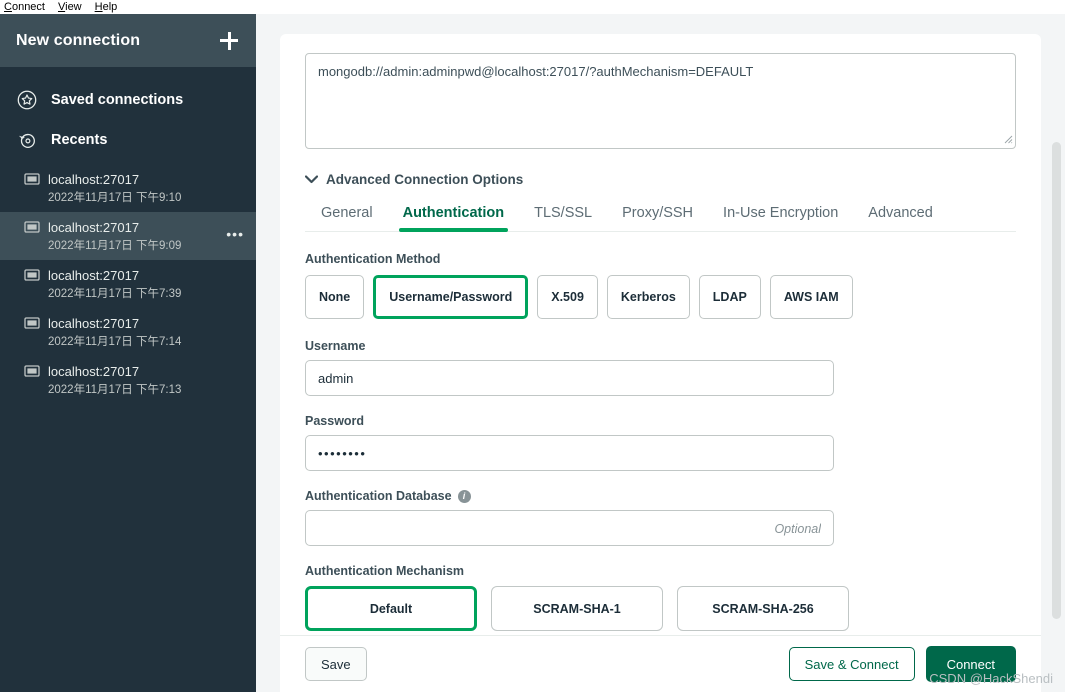  Describe the element at coordinates (134, 380) in the screenshot. I see `recent-content: localhost:27017 2022年11月17日 下午7:13` at that location.